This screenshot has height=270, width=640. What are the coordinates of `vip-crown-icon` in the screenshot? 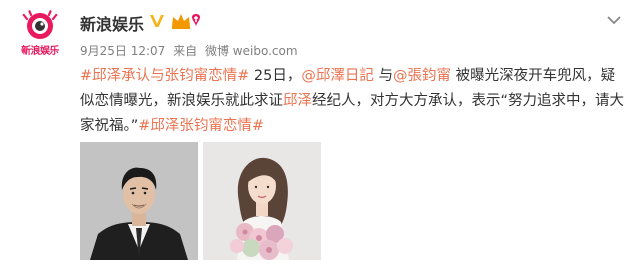 It's located at (188, 21).